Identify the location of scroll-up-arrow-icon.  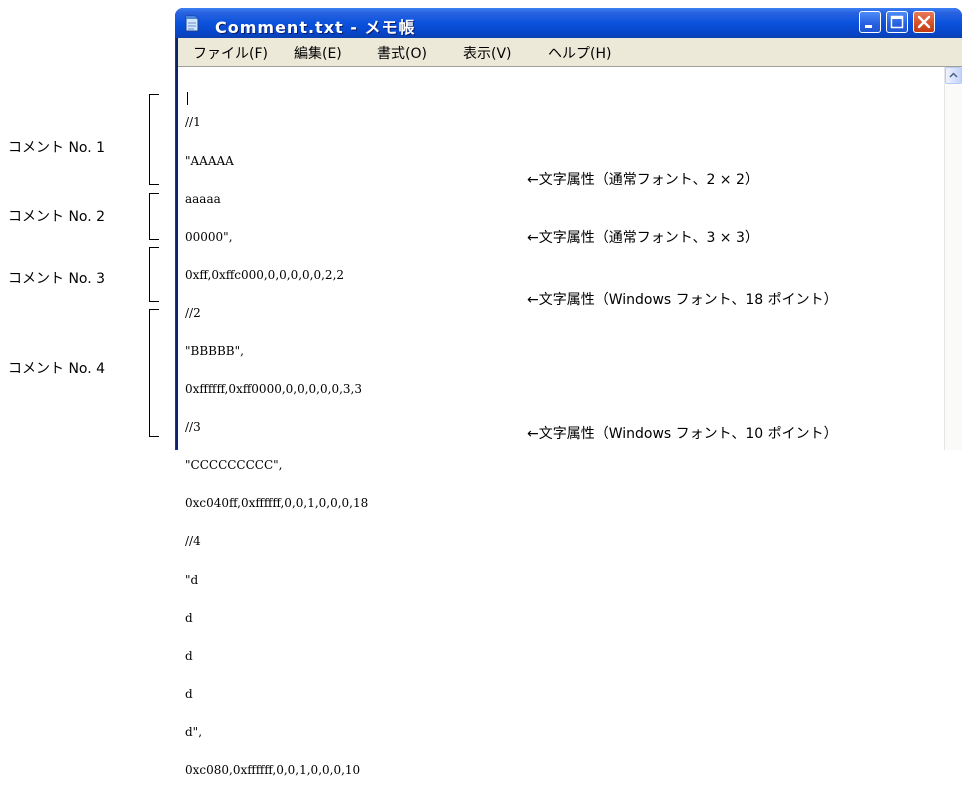
(953, 75).